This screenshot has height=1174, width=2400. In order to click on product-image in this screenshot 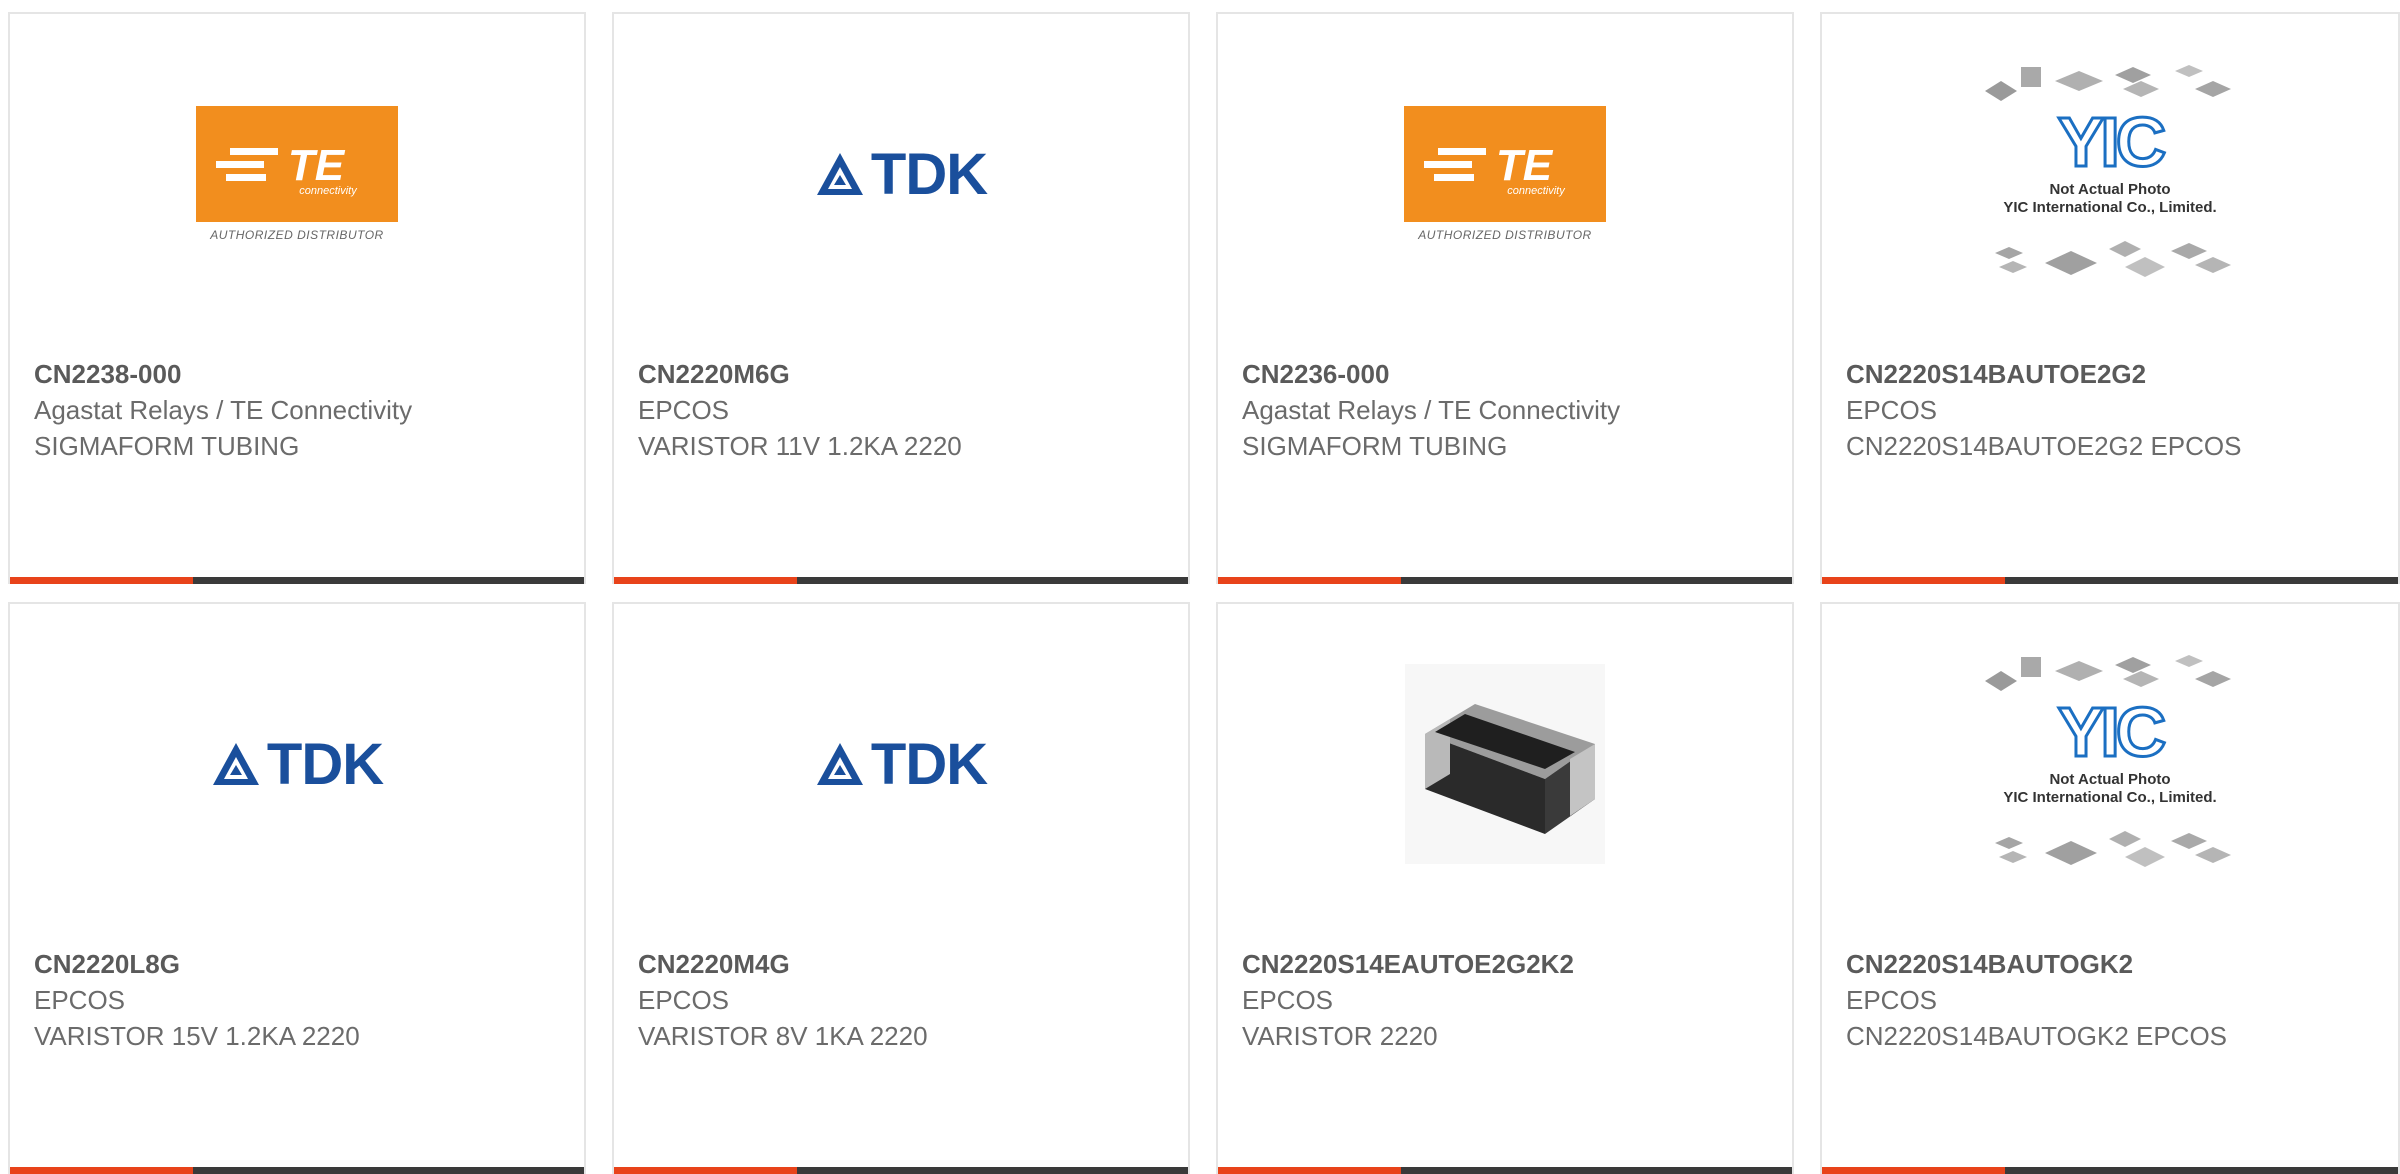, I will do `click(1505, 794)`.